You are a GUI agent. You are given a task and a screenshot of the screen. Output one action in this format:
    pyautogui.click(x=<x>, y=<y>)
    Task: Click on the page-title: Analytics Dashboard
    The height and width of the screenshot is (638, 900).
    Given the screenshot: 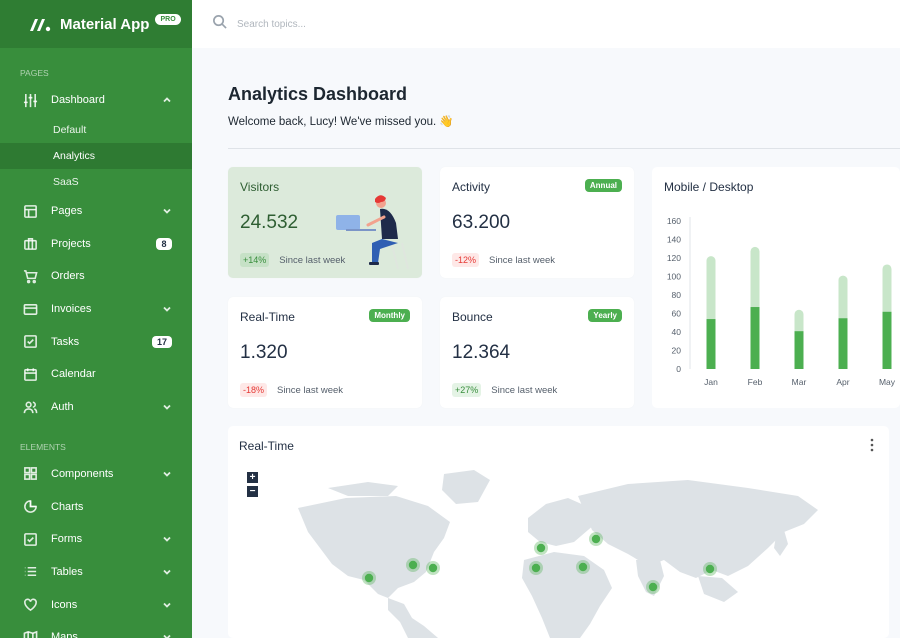 What is the action you would take?
    pyautogui.click(x=318, y=94)
    